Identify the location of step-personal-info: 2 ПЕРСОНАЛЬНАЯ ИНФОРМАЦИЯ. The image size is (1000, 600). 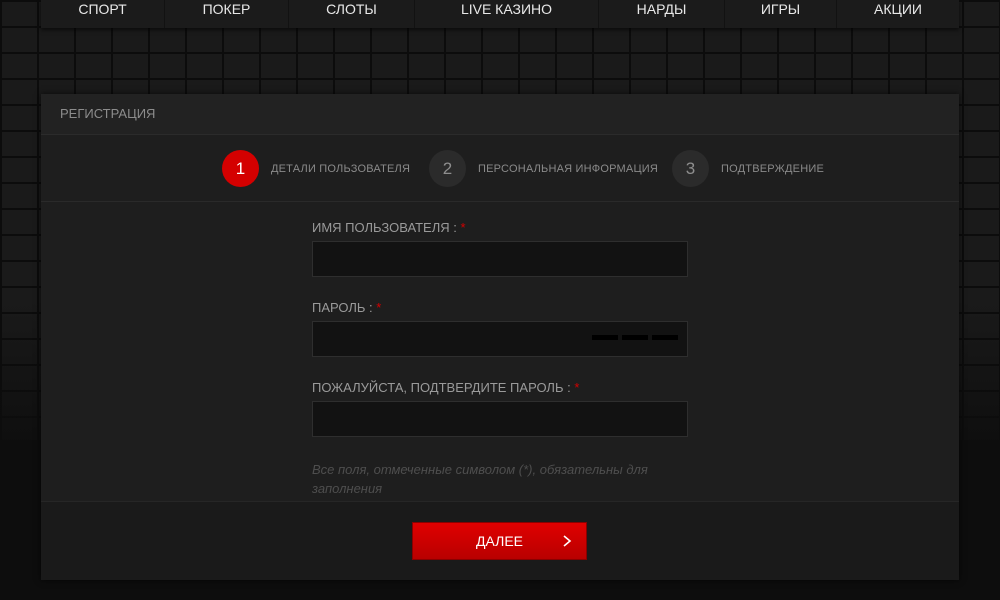
(543, 168).